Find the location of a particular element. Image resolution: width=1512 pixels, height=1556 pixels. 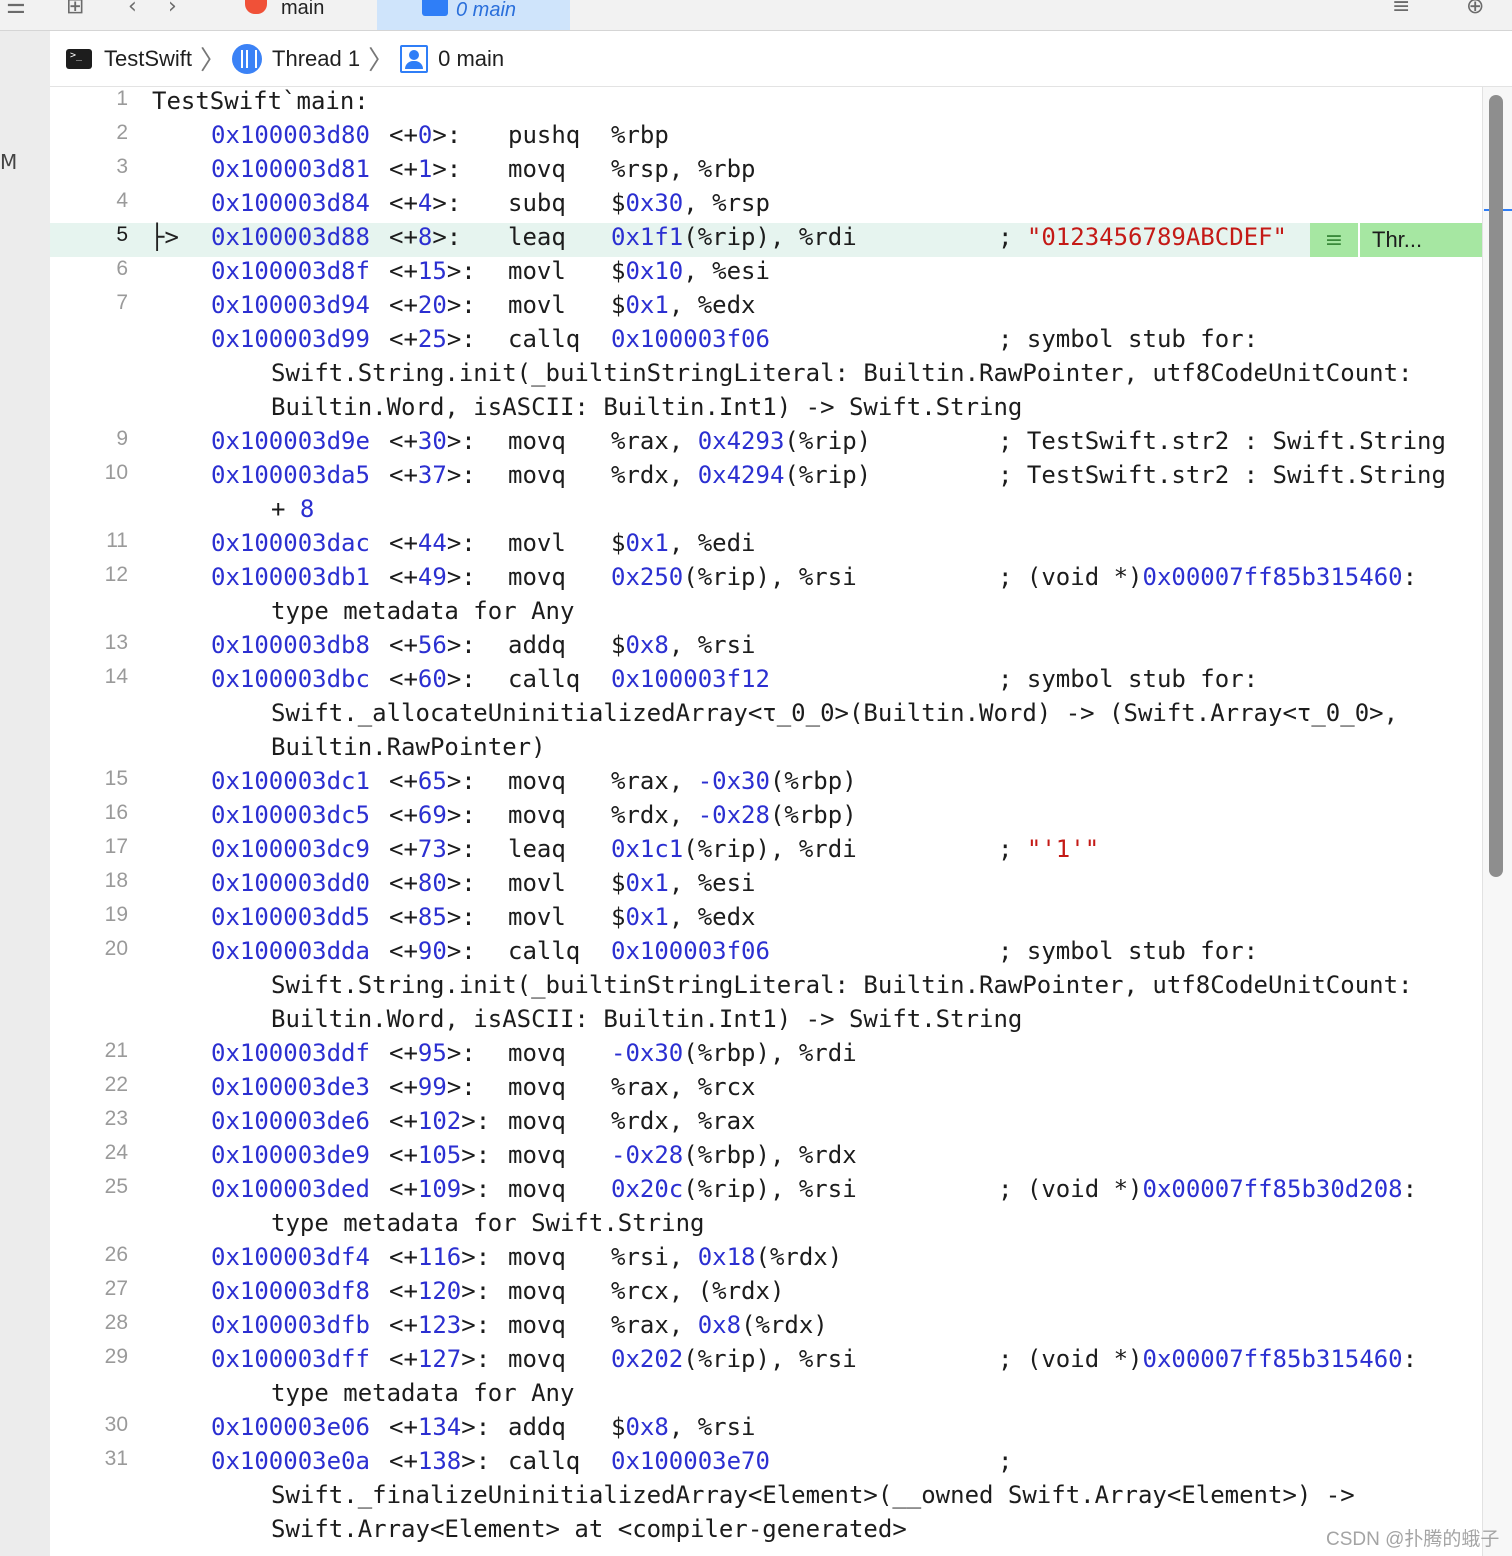

code-line: 7 0x100003d94 <+20>: movl $0x1, %edx is located at coordinates (766, 308).